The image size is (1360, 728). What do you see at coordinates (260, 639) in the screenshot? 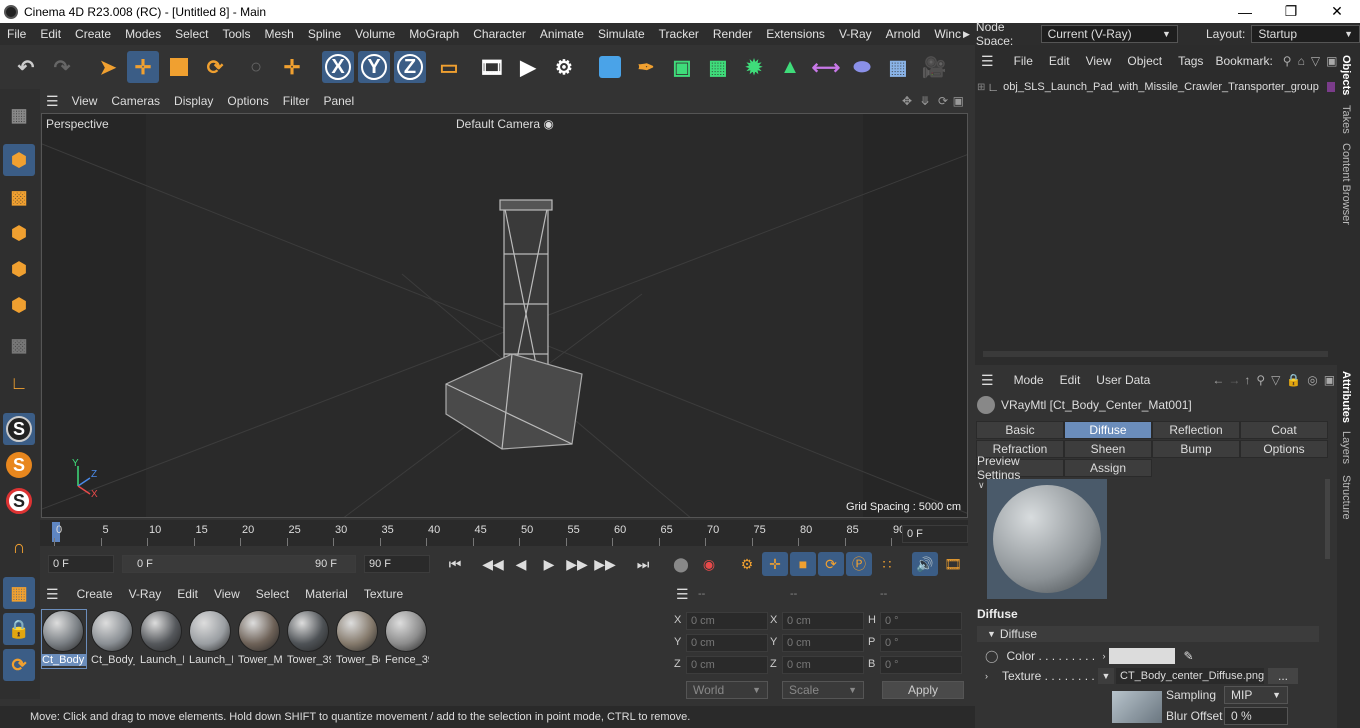
I see `material-item: Tower_M` at bounding box center [260, 639].